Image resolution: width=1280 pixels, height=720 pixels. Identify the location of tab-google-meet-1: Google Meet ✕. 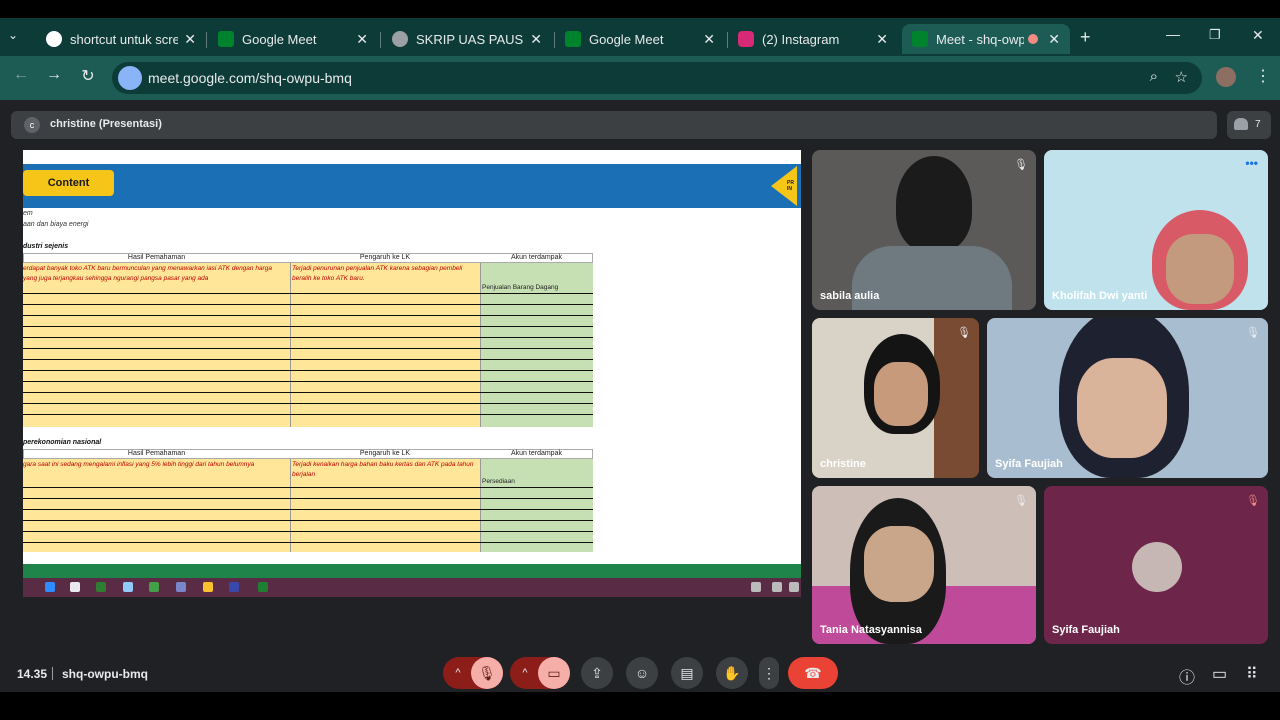
(294, 39).